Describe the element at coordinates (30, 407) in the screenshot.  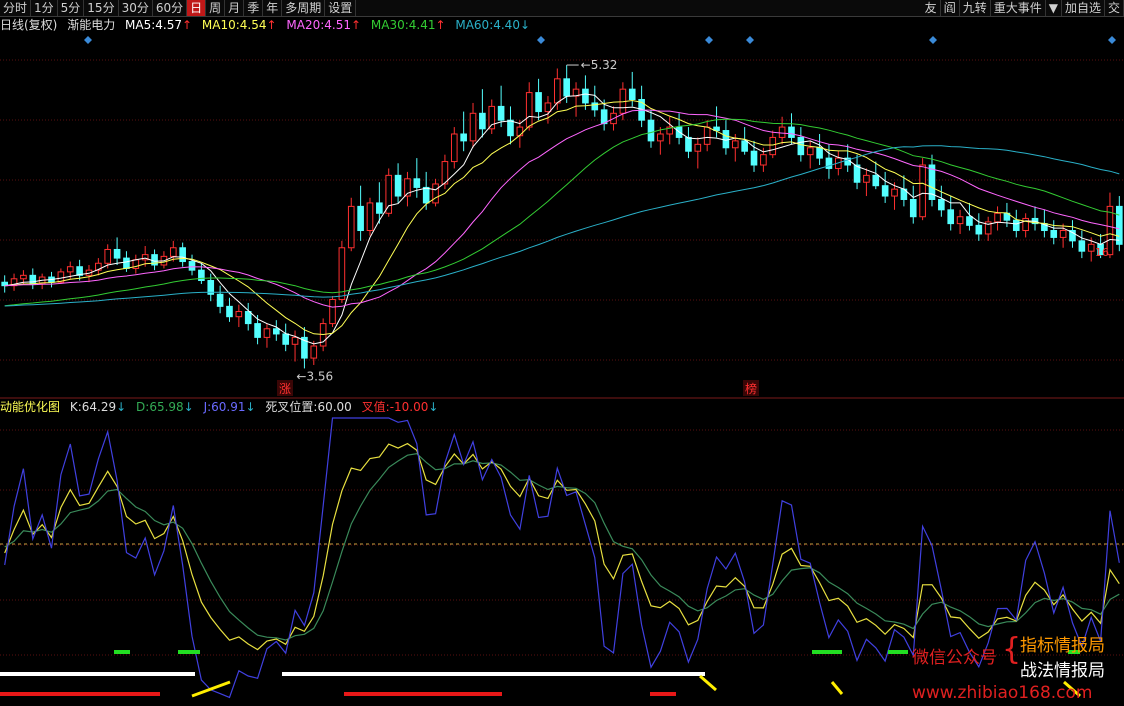
I see `kdj-title: 动能优化图` at that location.